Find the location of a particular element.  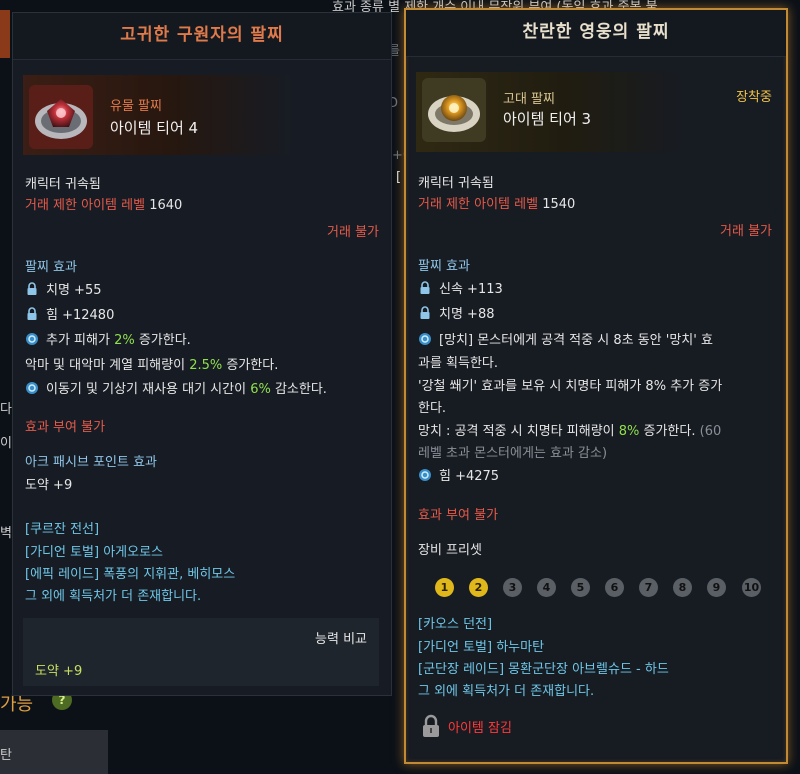

background-fragment: 벽 is located at coordinates (6, 533).